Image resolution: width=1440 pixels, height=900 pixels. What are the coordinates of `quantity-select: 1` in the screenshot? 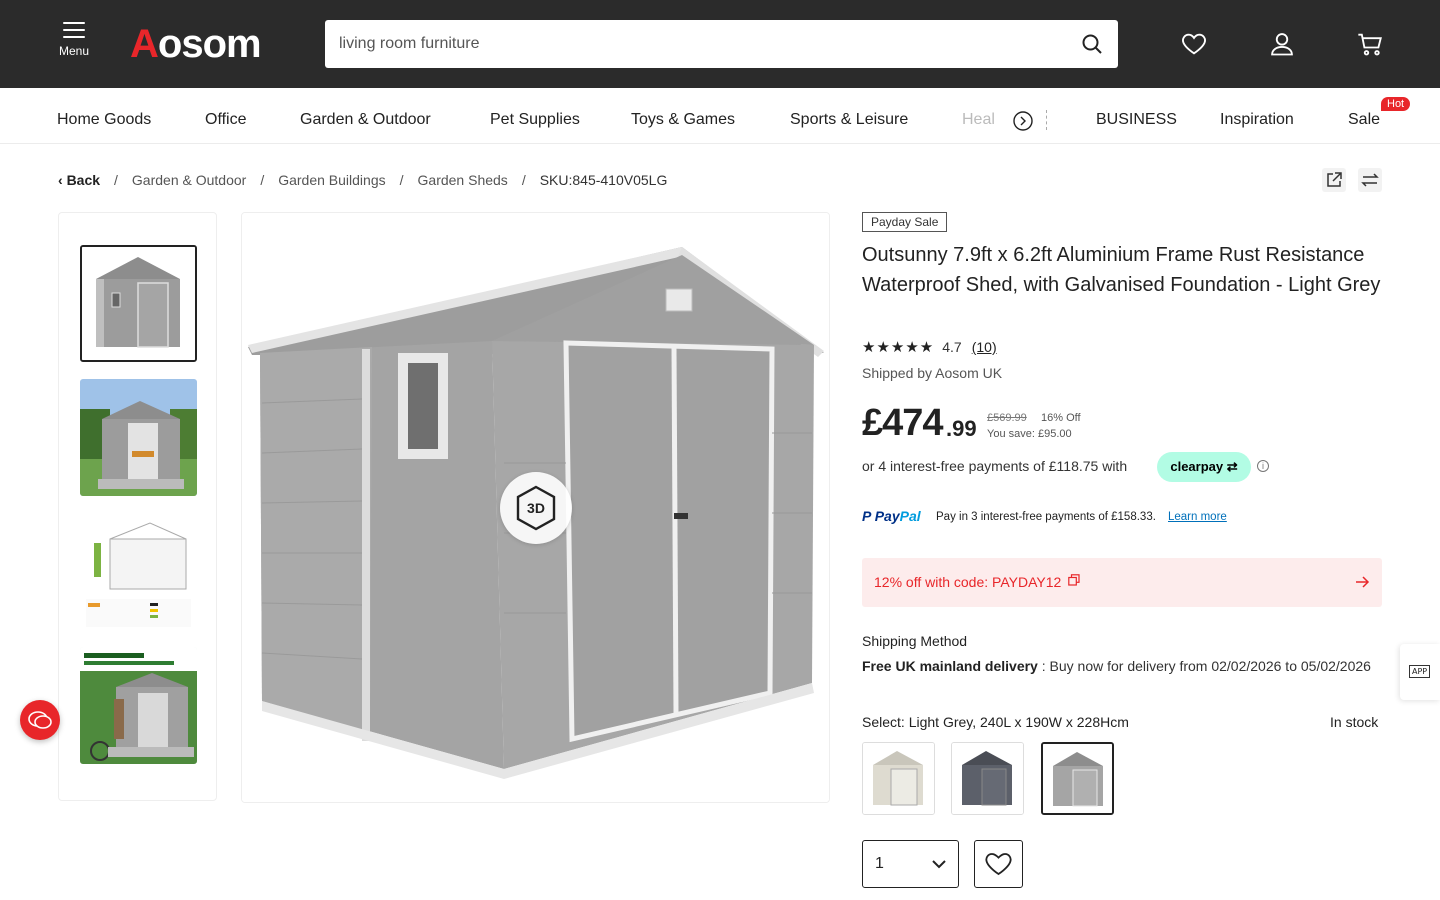 It's located at (910, 864).